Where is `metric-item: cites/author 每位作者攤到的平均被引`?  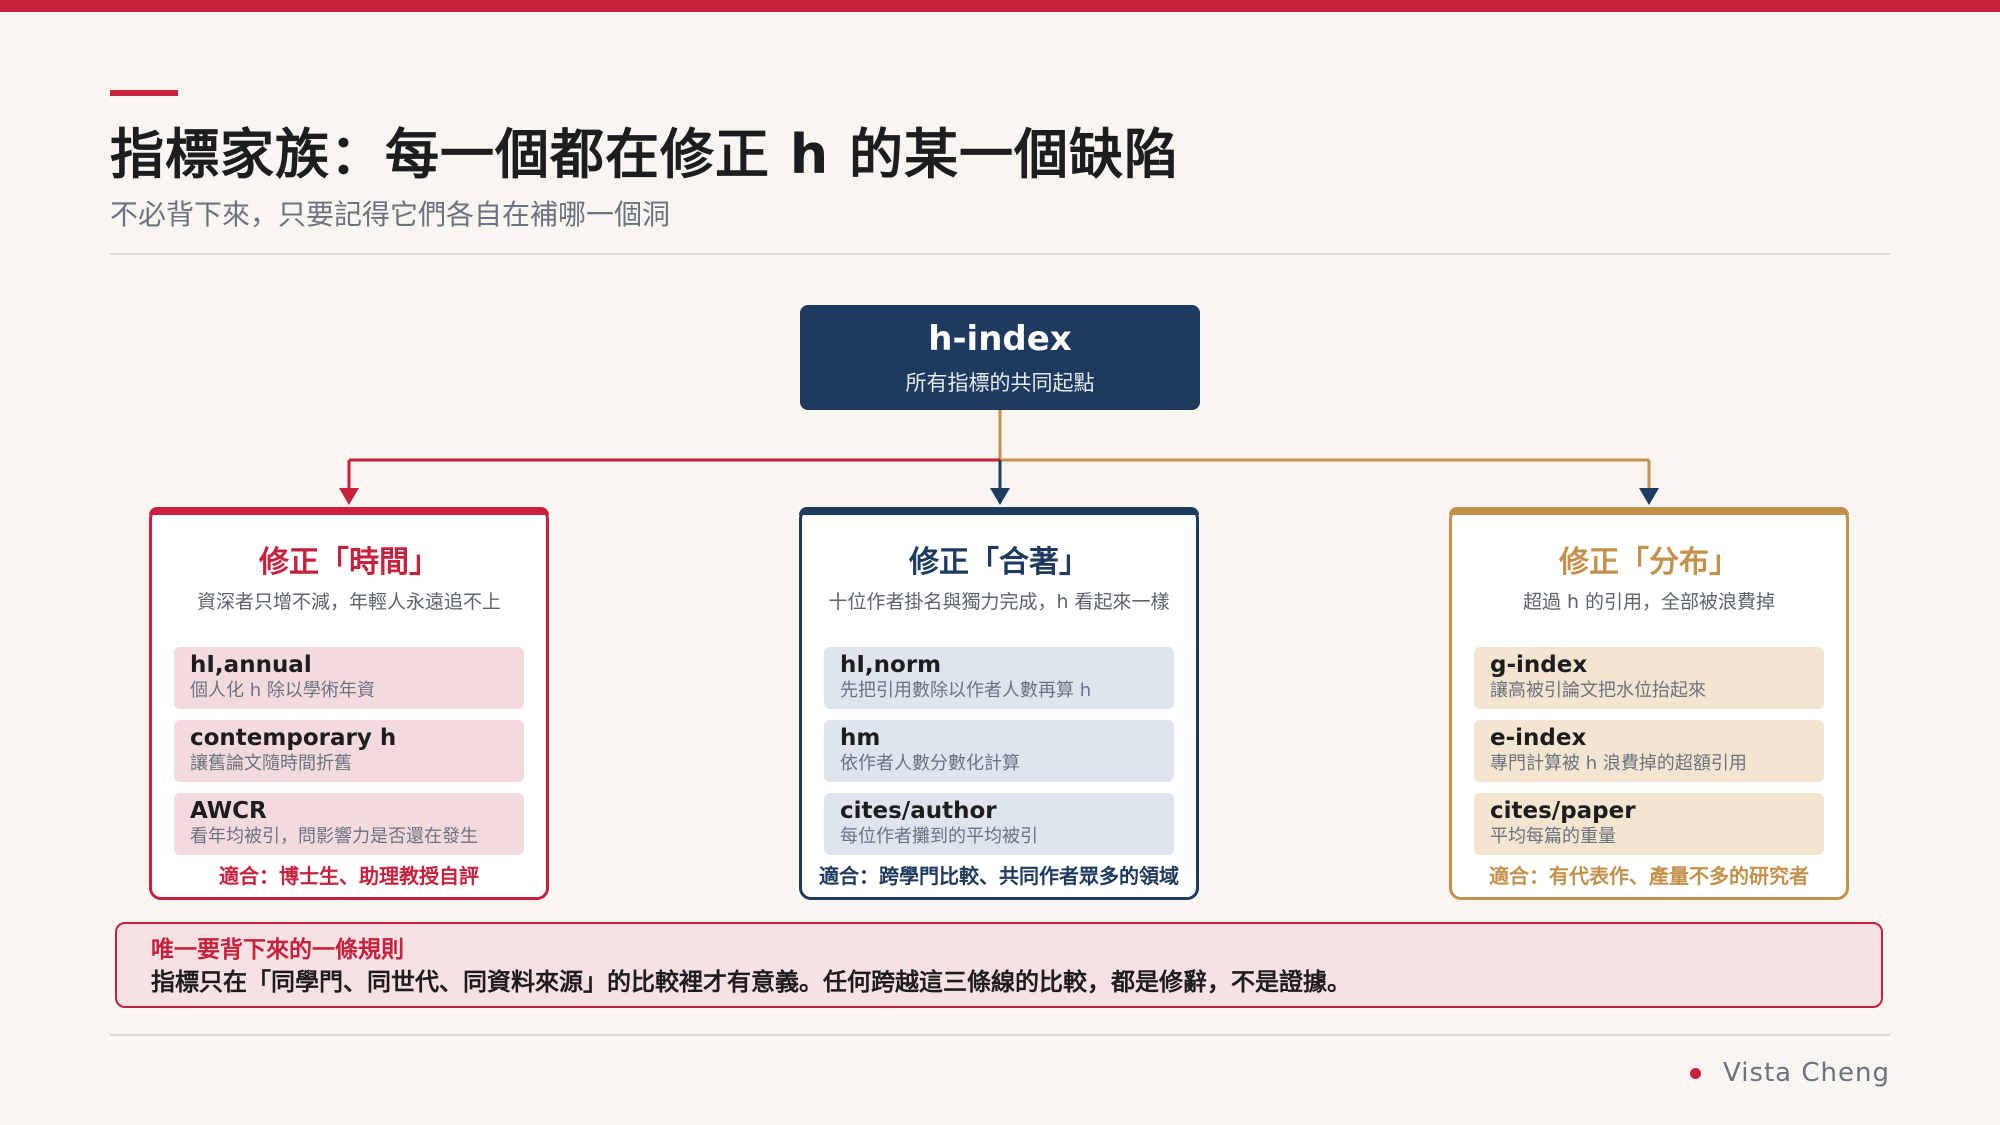
metric-item: cites/author 每位作者攤到的平均被引 is located at coordinates (999, 824).